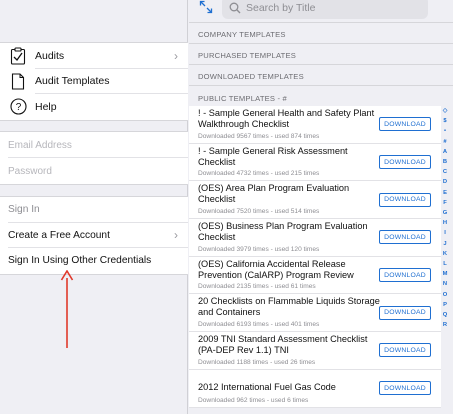 This screenshot has width=453, height=414. I want to click on search-placeholder: Search by Title, so click(281, 7).